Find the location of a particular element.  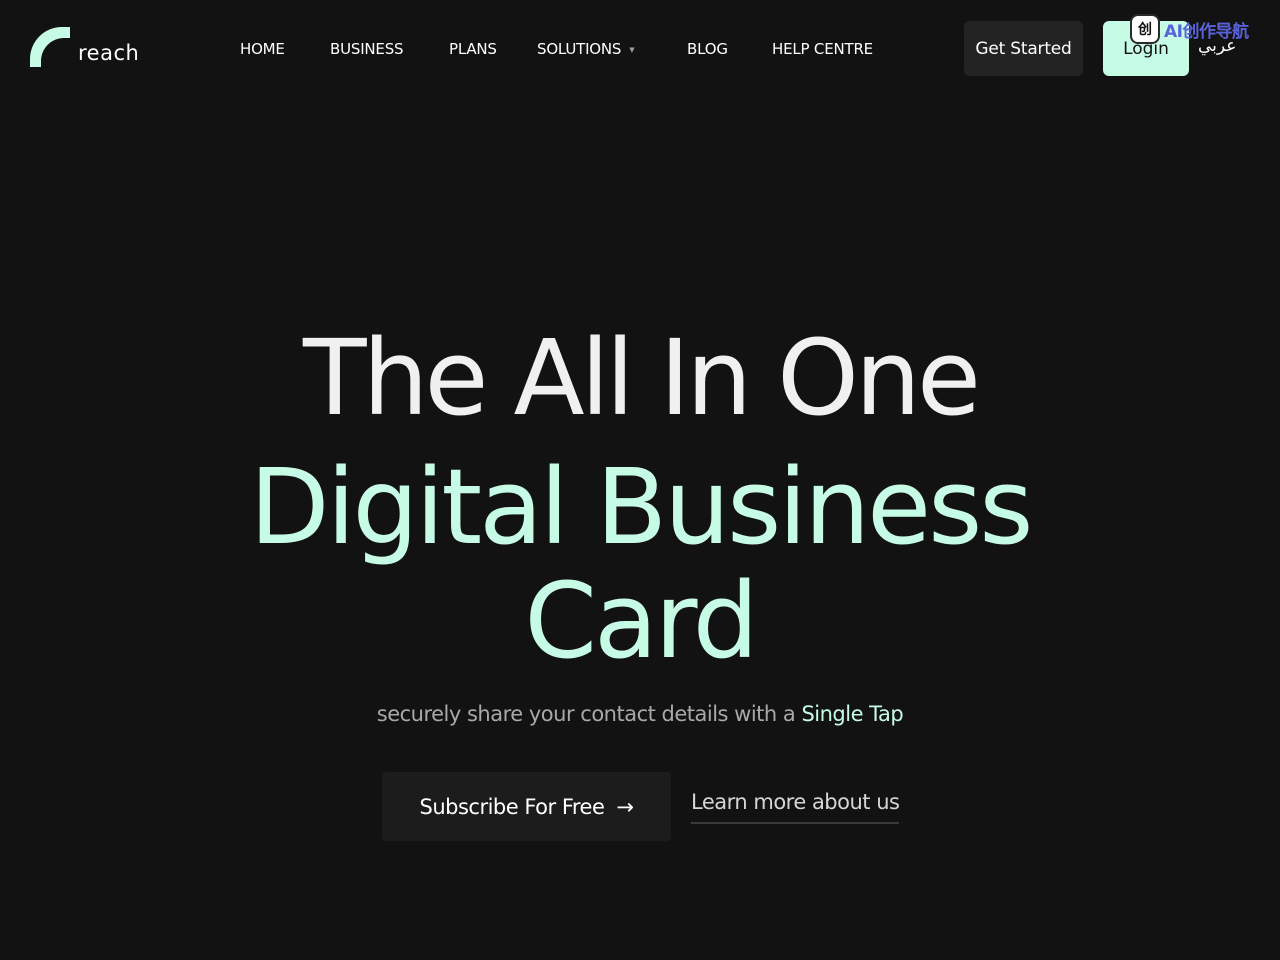

extension-badge: 创 AI创作导航 is located at coordinates (1189, 29).